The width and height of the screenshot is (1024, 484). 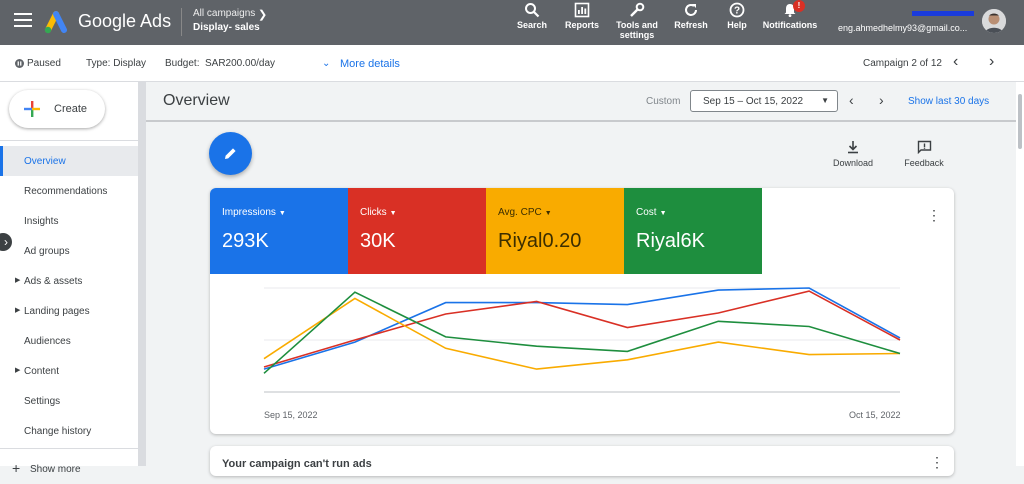 I want to click on metric-label: Clicks, so click(x=373, y=212).